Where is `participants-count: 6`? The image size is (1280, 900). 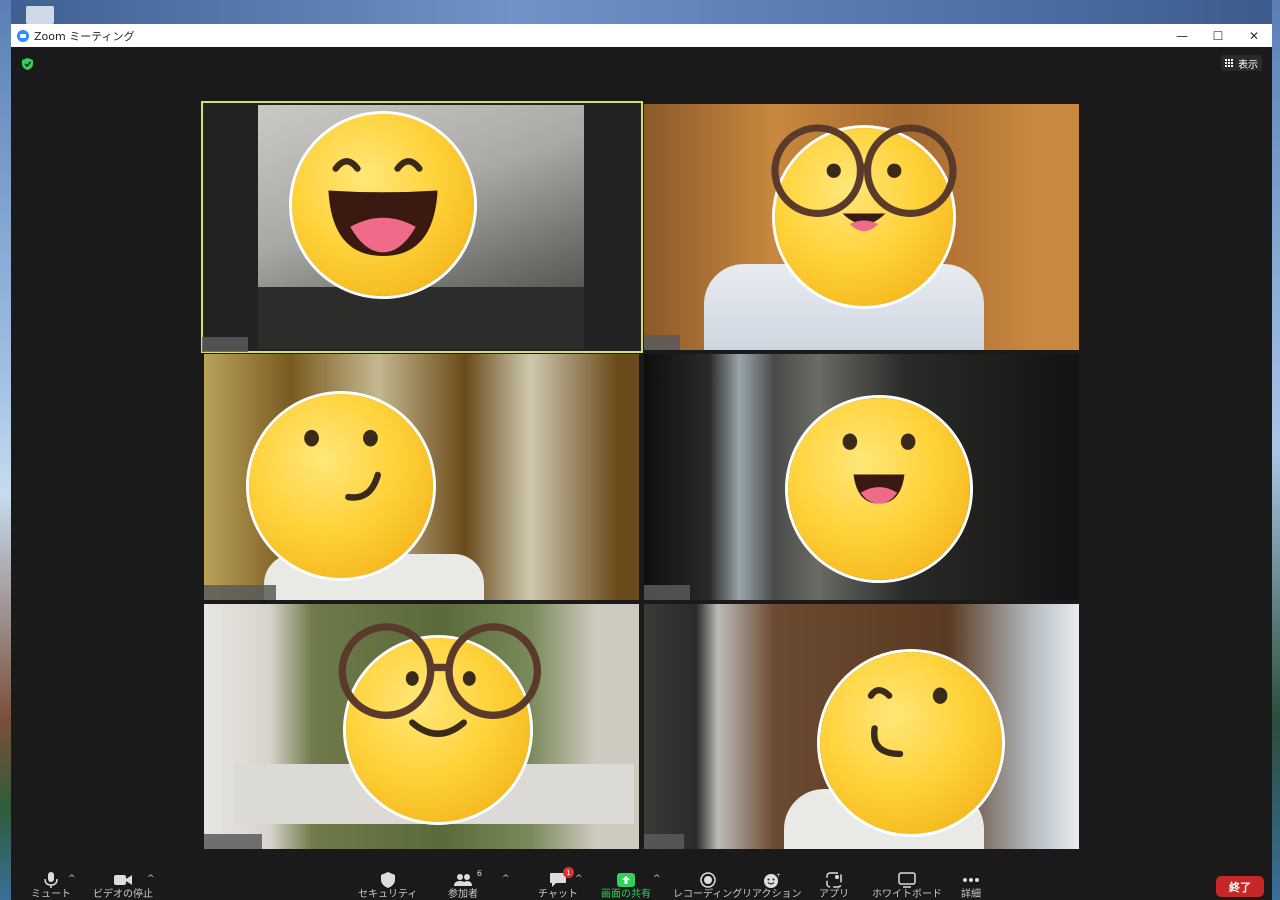 participants-count: 6 is located at coordinates (479, 873).